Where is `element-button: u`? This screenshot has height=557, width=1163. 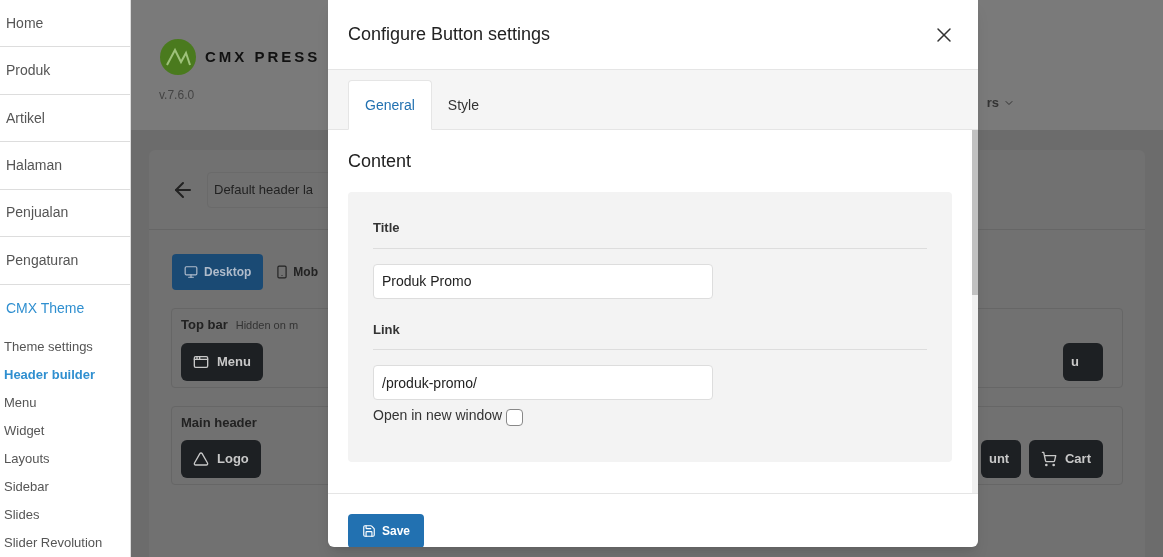 element-button: u is located at coordinates (1083, 361).